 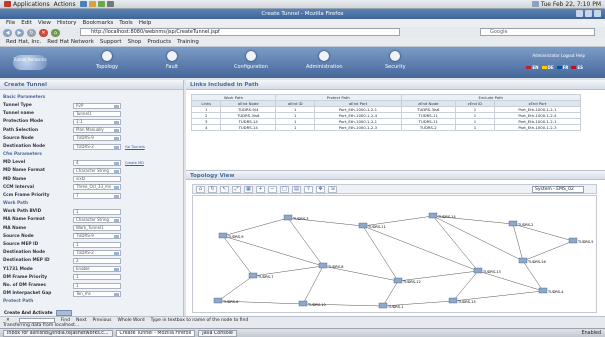 I want to click on reload-icon: ↻, so click(x=31, y=32).